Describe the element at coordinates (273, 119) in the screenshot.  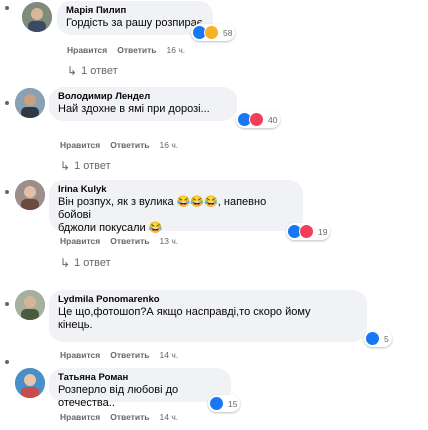
I see `reaction-count: 40` at that location.